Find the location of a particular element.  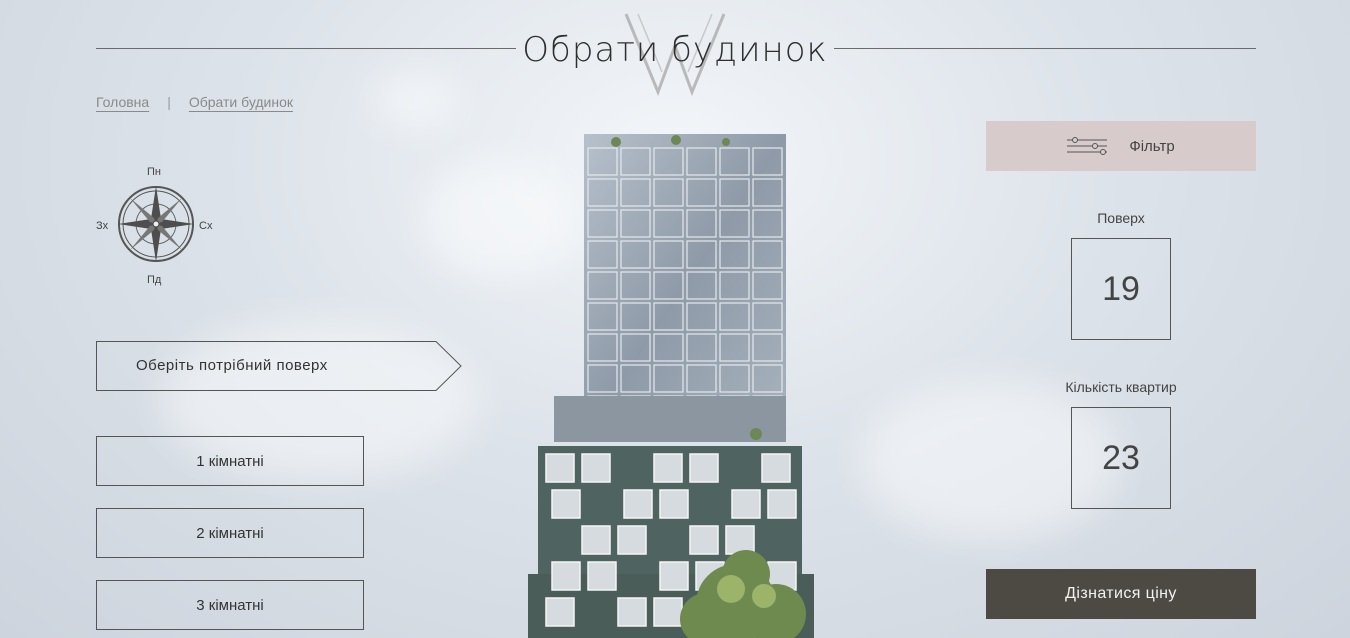

page-title: Обрати будинок is located at coordinates (675, 50).